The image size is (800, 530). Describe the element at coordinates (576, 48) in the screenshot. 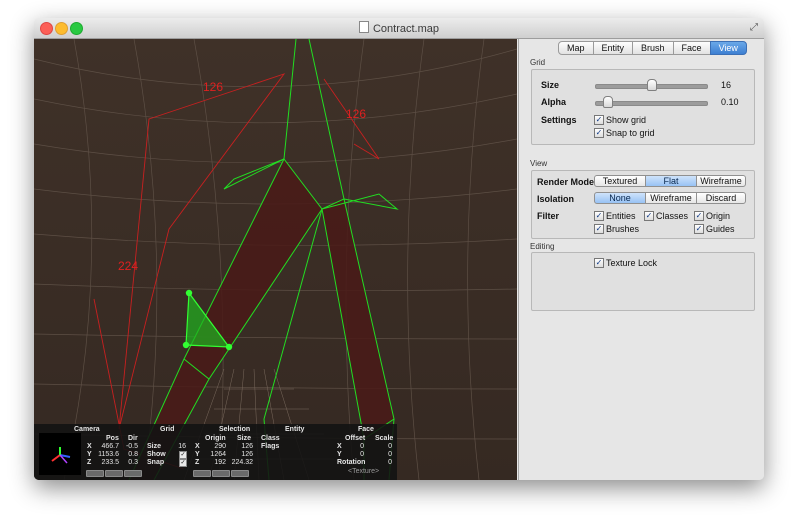

I see `tab-map: Map` at that location.